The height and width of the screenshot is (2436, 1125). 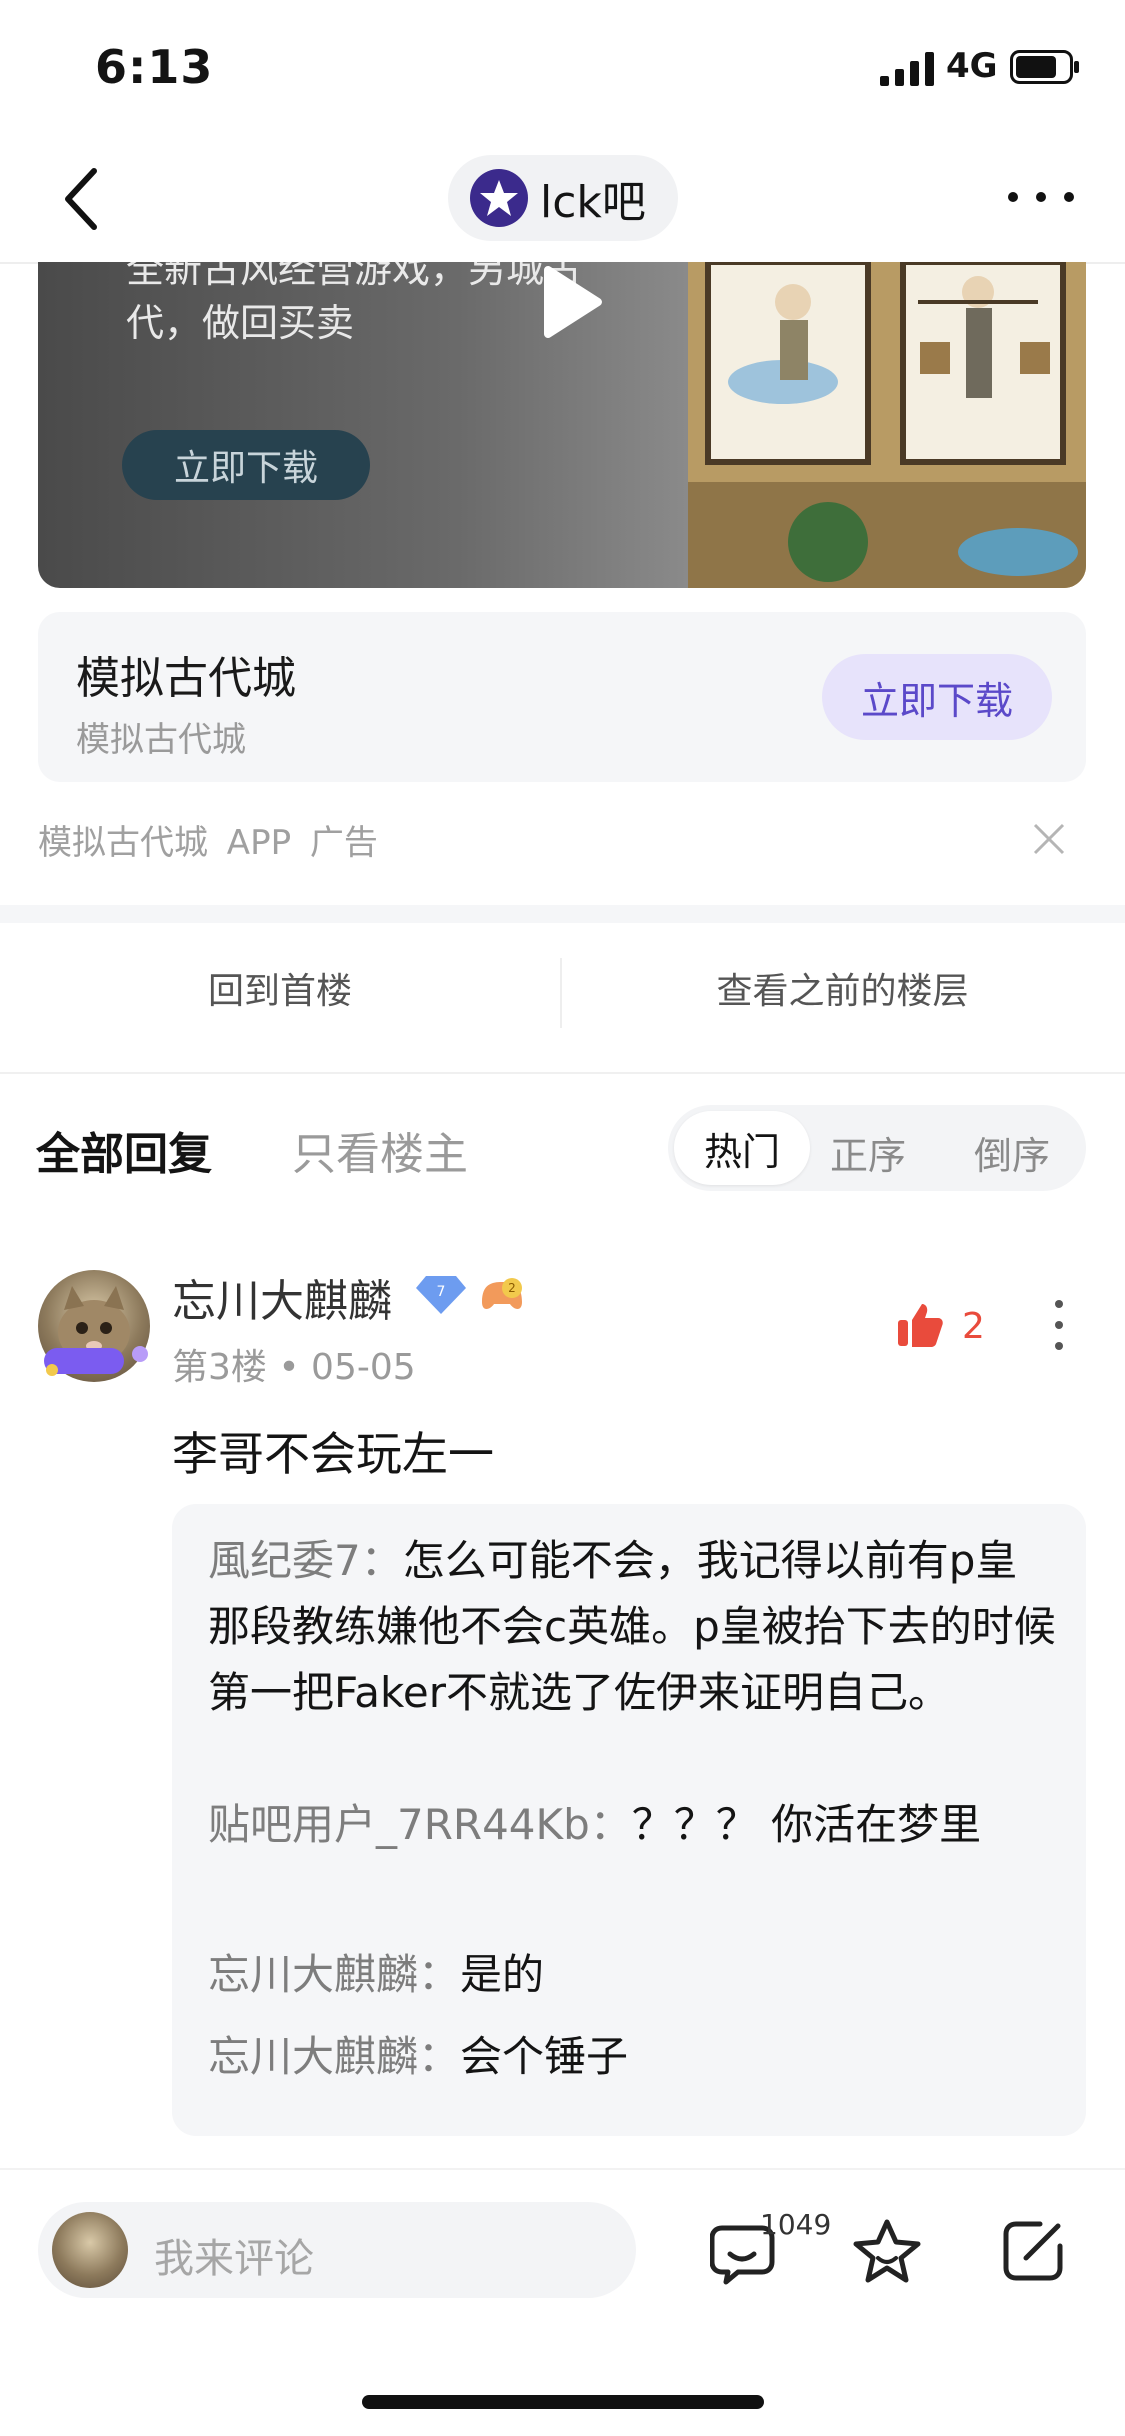 I want to click on ad-meta: 模拟古代城 APP 广告, so click(x=208, y=843).